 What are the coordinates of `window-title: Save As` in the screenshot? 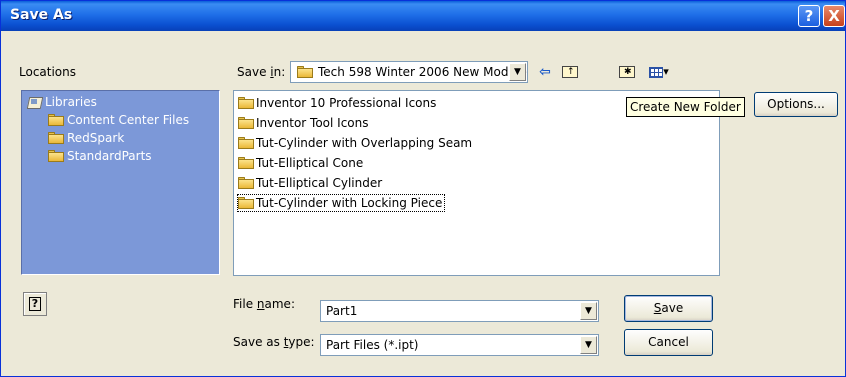 It's located at (41, 15).